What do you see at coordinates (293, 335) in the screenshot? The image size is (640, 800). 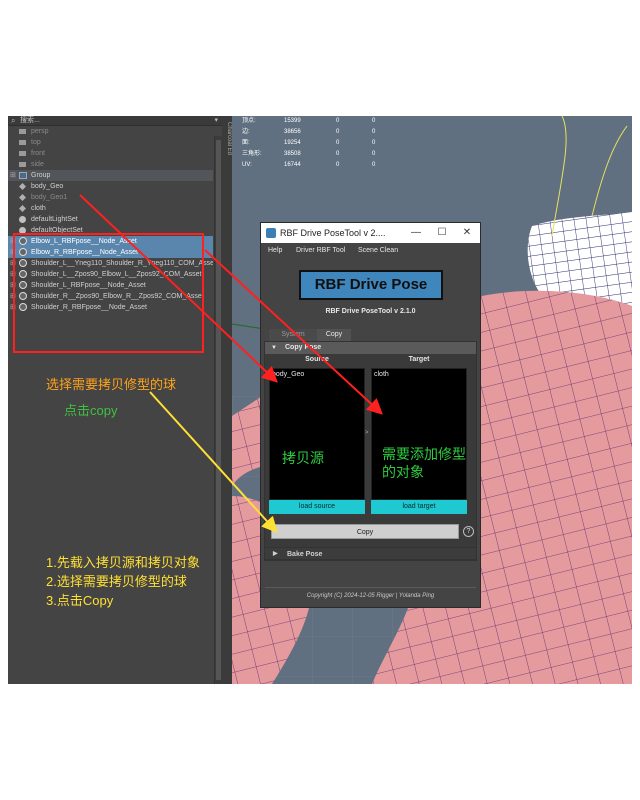 I see `tab-system: System` at bounding box center [293, 335].